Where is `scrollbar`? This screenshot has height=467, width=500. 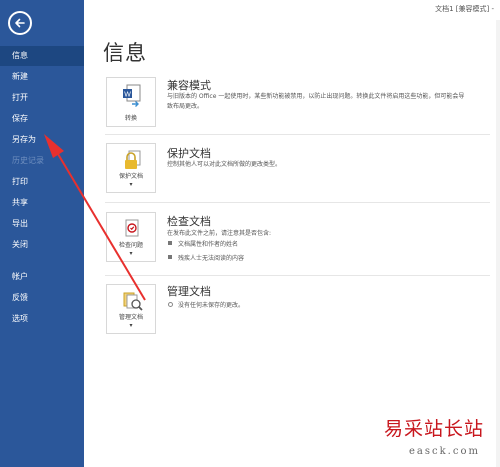 scrollbar is located at coordinates (498, 243).